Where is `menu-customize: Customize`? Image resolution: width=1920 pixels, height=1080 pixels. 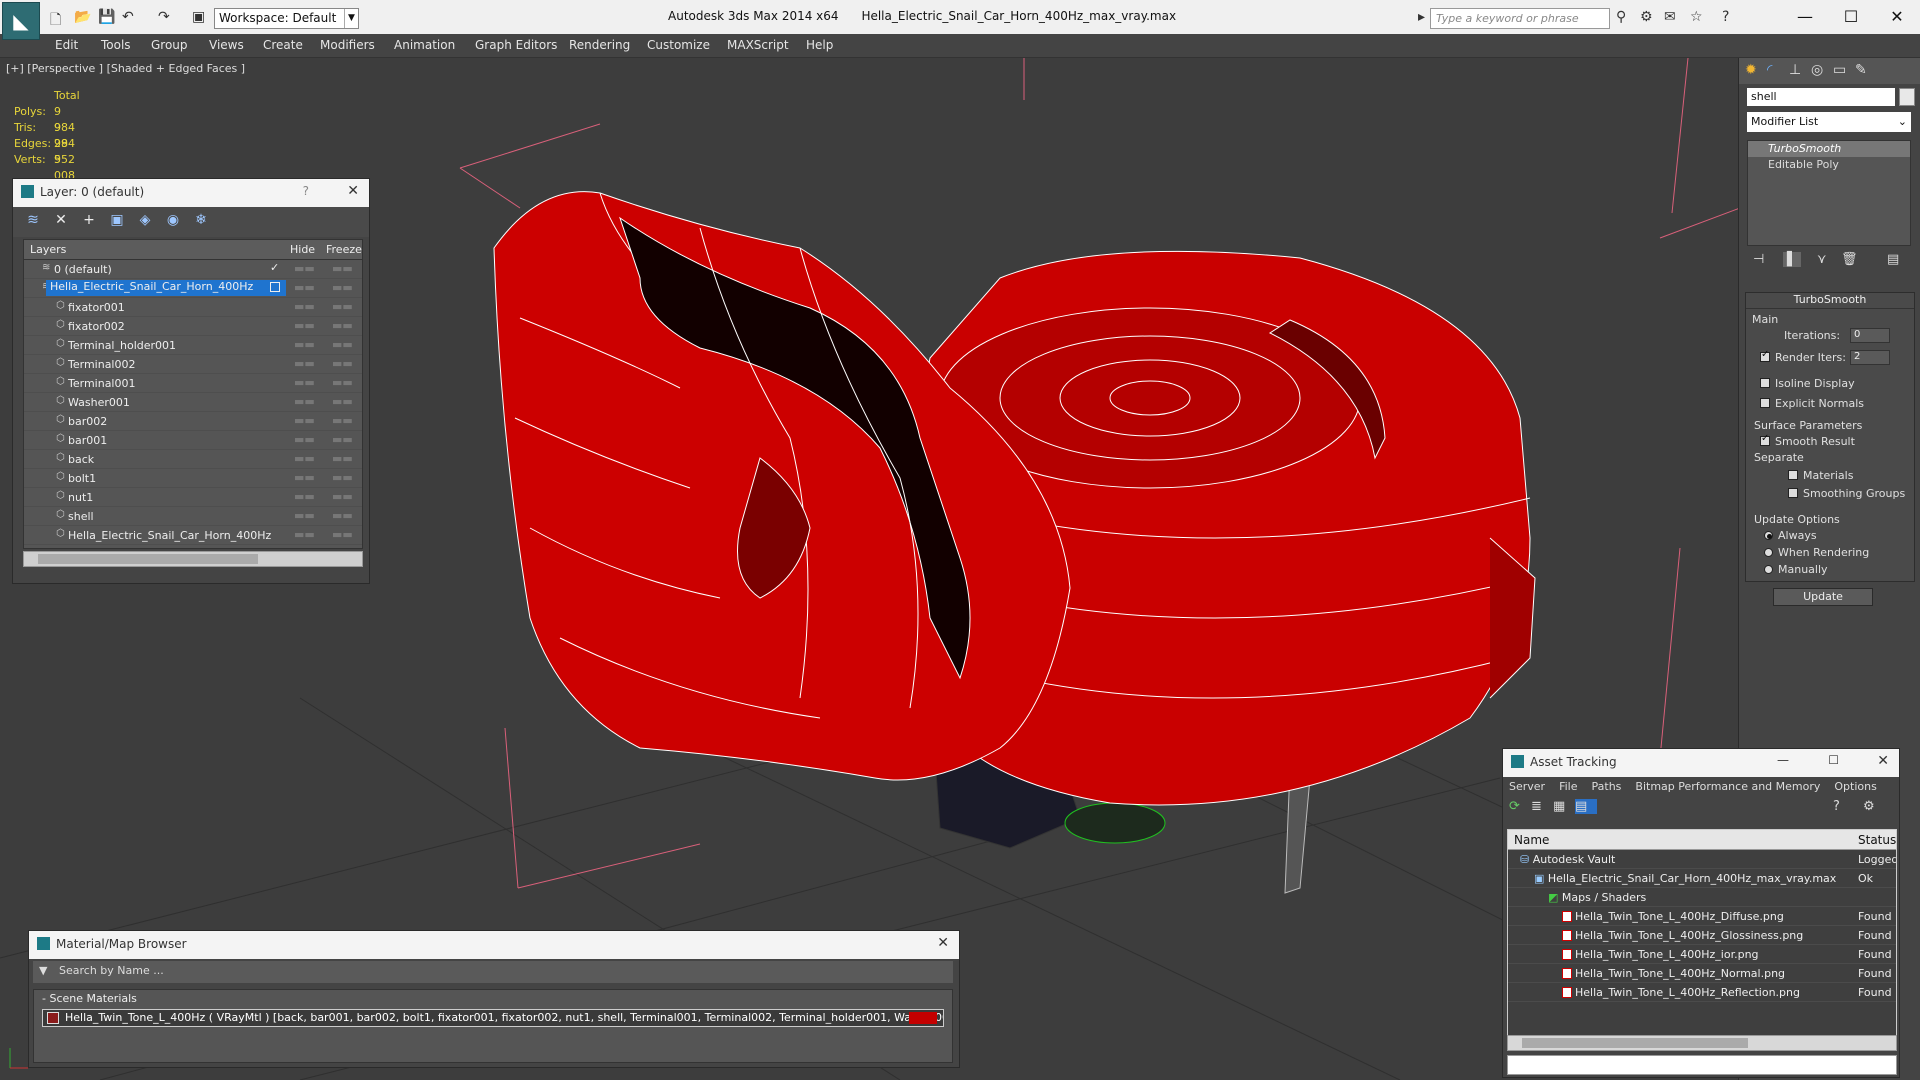 menu-customize: Customize is located at coordinates (678, 45).